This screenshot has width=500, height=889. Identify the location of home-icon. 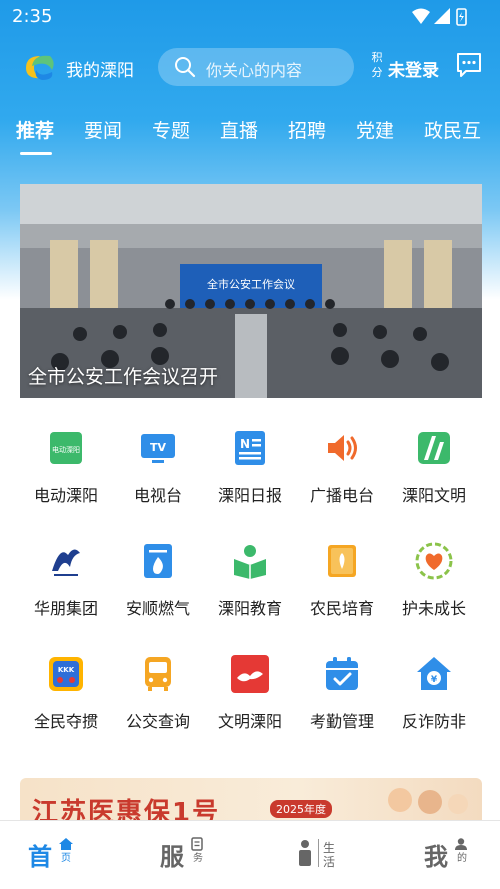
(66, 844).